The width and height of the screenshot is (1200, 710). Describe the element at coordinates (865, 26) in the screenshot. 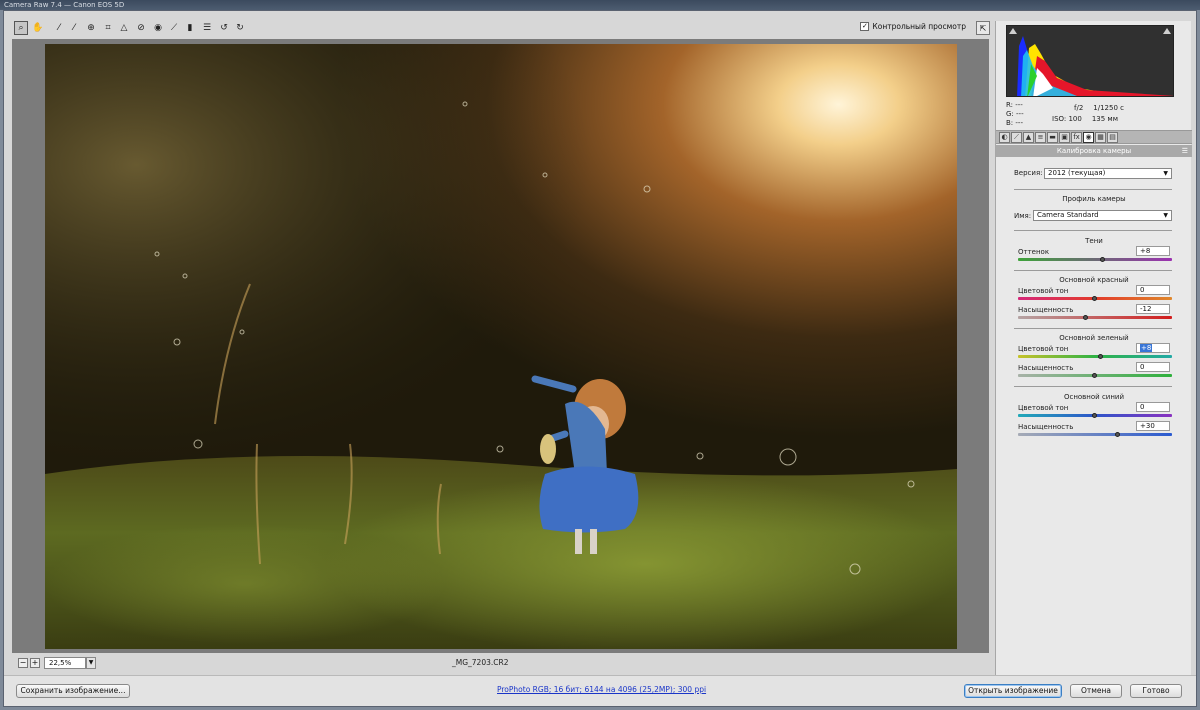

I see `preview-checkbox: ✓` at that location.